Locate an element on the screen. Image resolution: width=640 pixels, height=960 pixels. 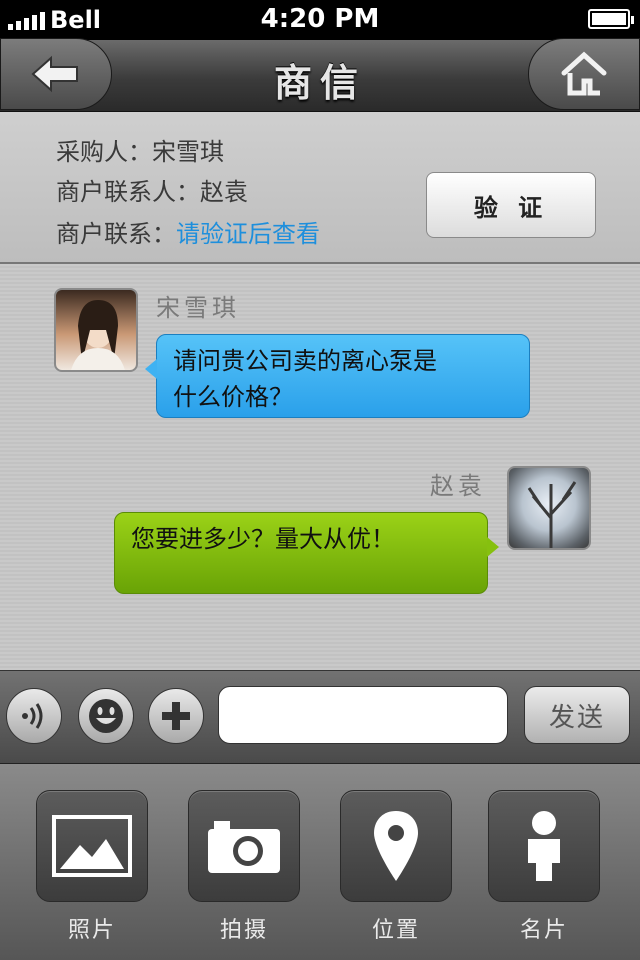
buyer-name: 宋雪琪 is located at coordinates (188, 152).